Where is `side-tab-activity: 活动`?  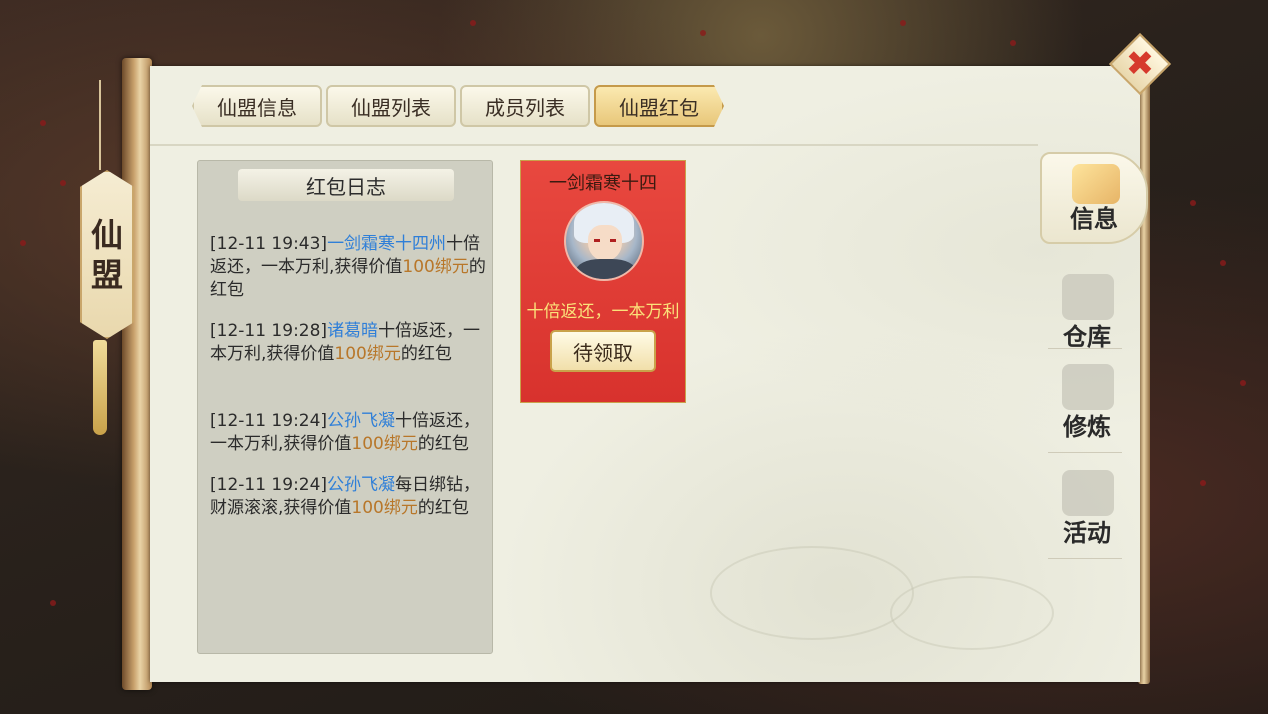
side-tab-activity: 活动 is located at coordinates (1087, 507).